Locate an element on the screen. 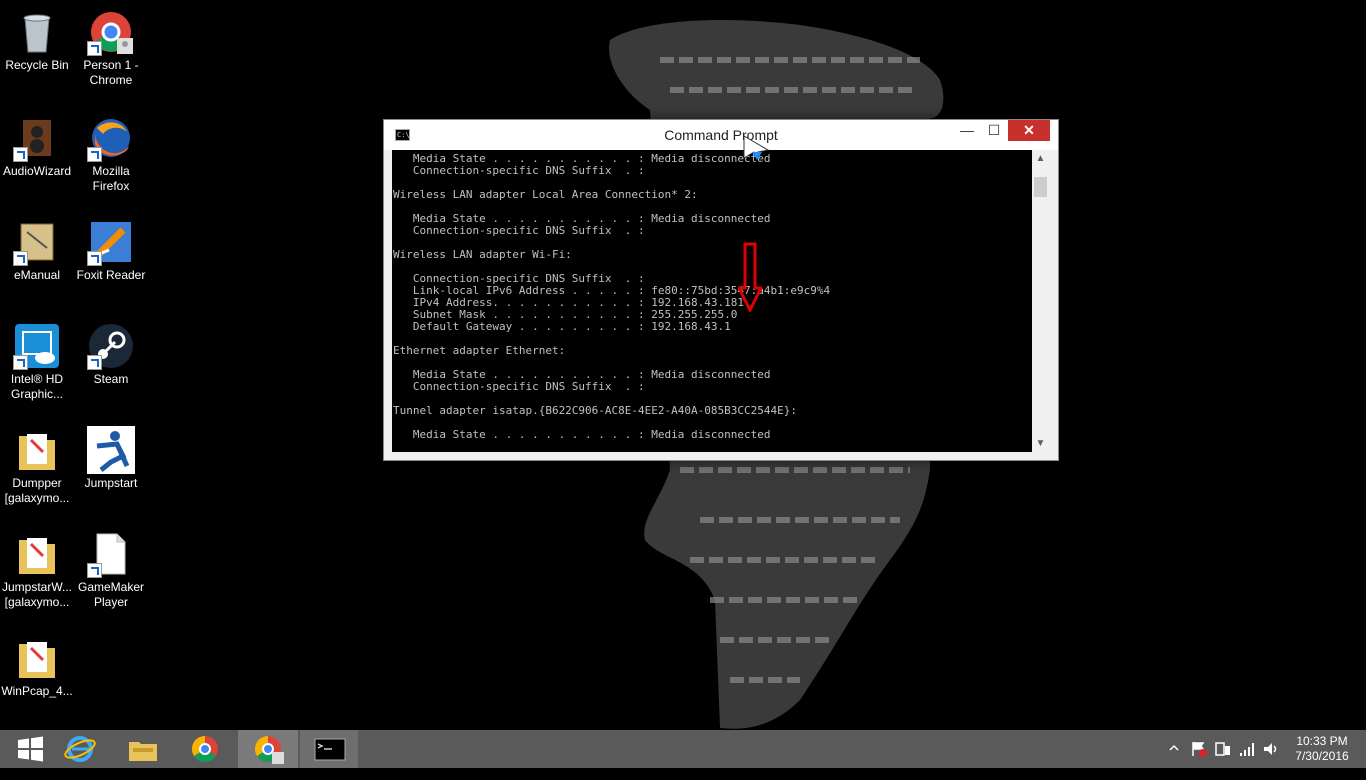  close-button: ✕ is located at coordinates (1029, 130).